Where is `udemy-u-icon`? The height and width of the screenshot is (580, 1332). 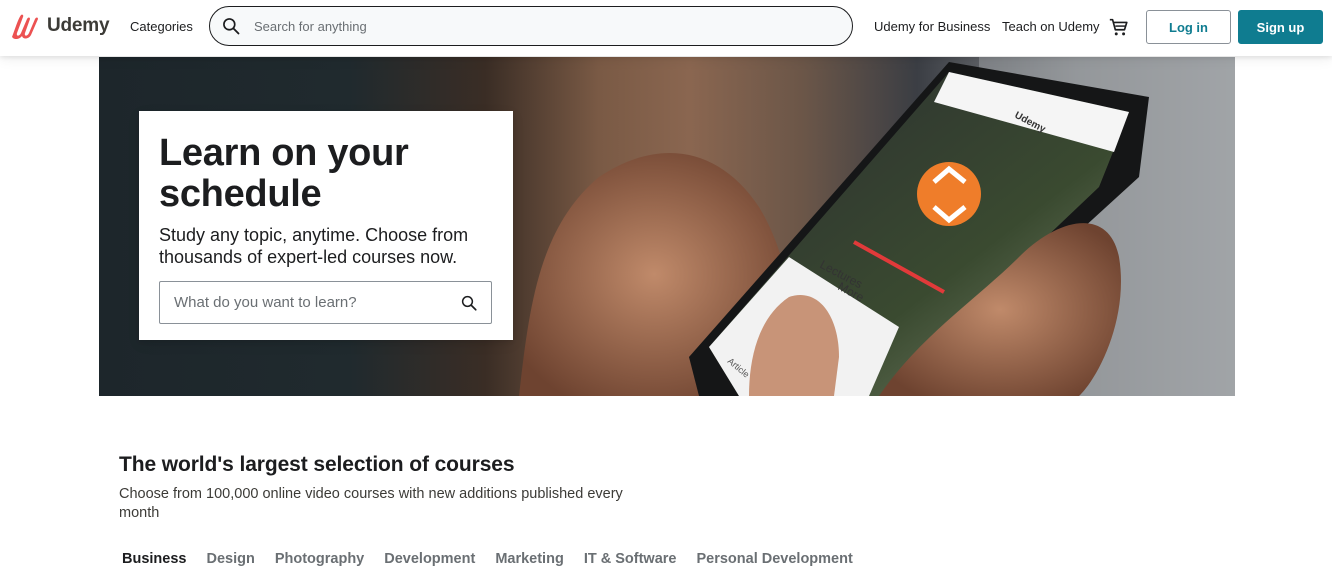 udemy-u-icon is located at coordinates (25, 27).